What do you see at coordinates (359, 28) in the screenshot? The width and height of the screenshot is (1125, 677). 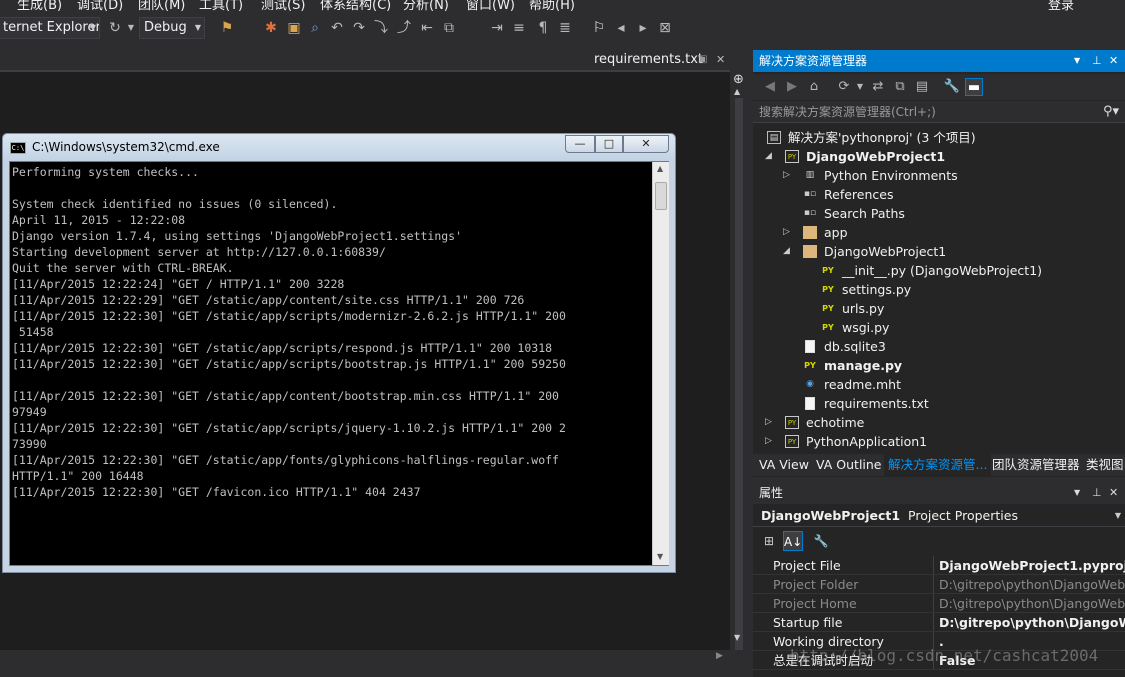 I see `step-over-icon: ↷` at bounding box center [359, 28].